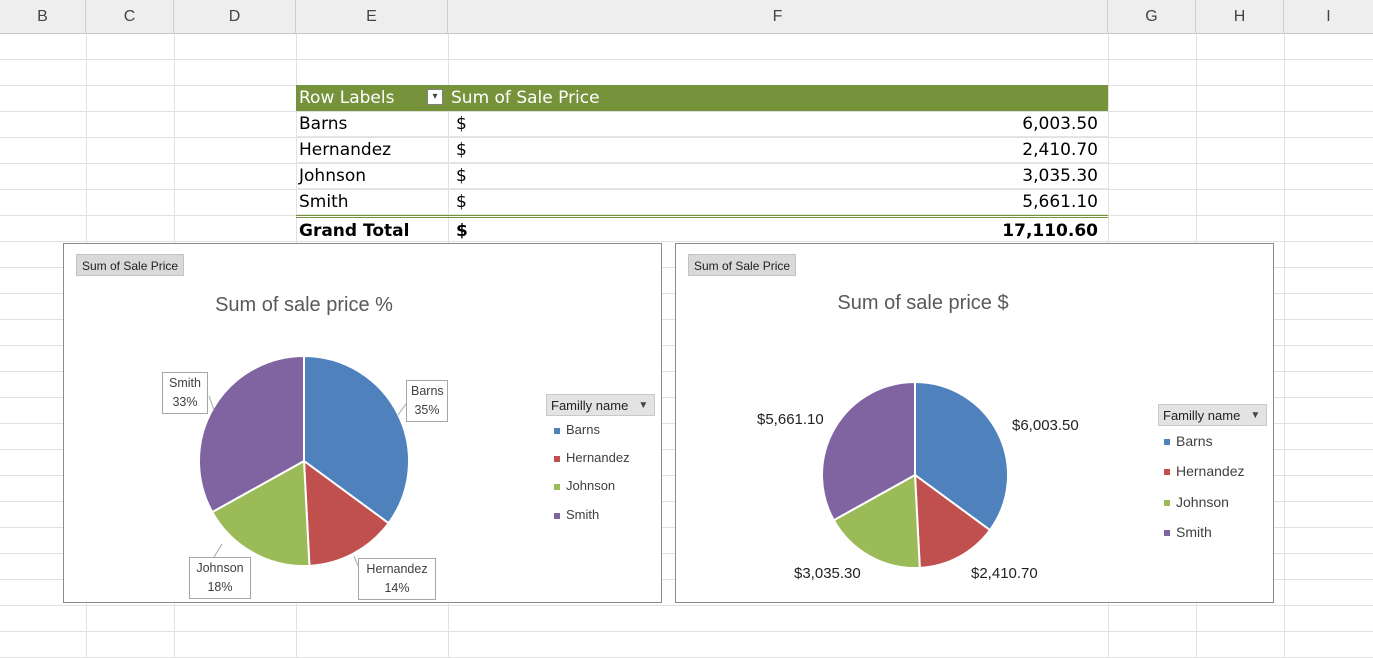 This screenshot has width=1373, height=658. I want to click on pivot-row: Barns $ 6,003.50, so click(702, 124).